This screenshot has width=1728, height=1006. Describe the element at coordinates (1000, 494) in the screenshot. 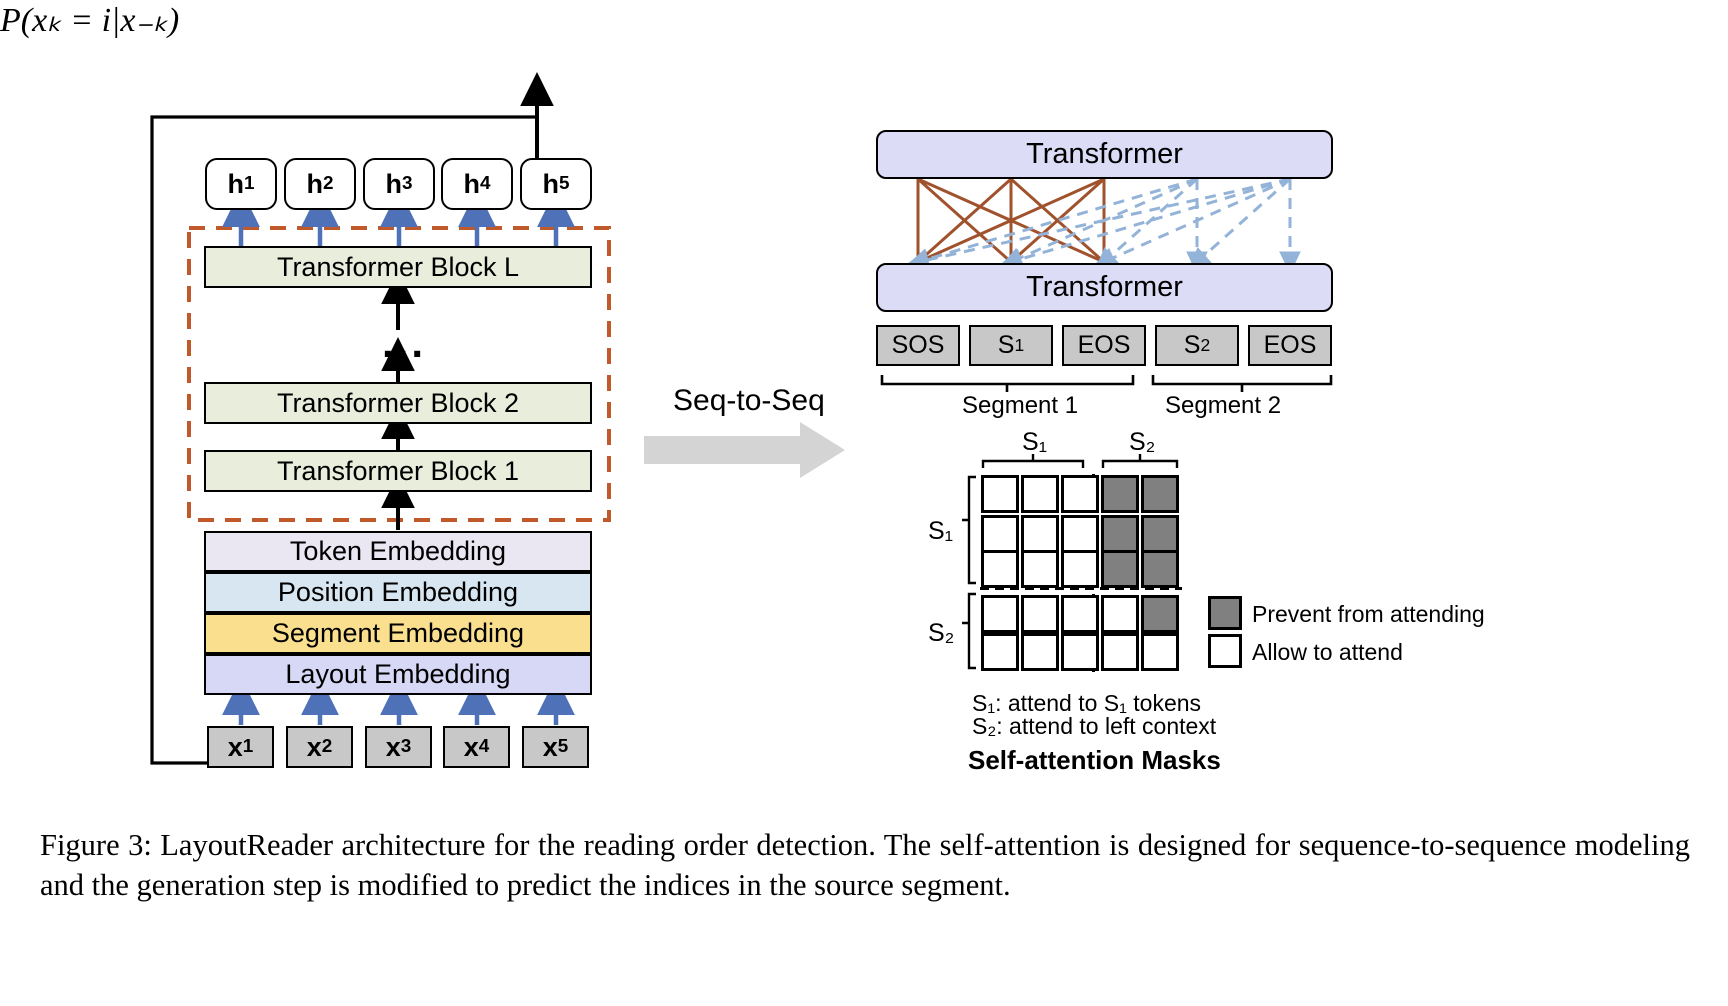

I see `mask-cell-r1c1` at that location.